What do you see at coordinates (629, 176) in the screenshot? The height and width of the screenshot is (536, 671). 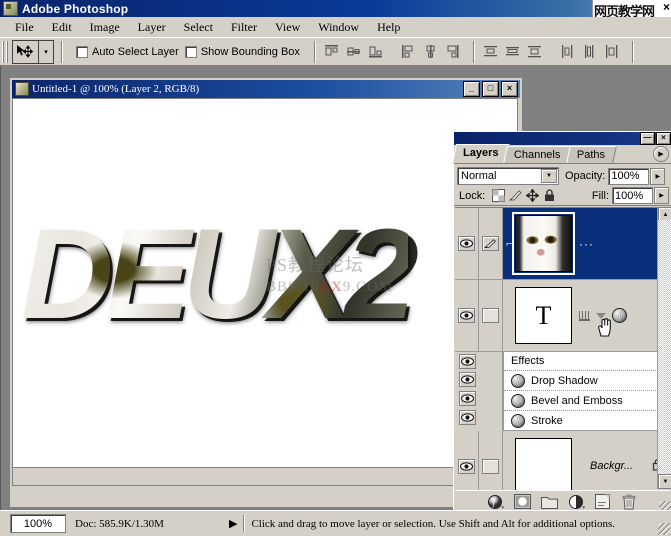 I see `opacity-input: 100%` at bounding box center [629, 176].